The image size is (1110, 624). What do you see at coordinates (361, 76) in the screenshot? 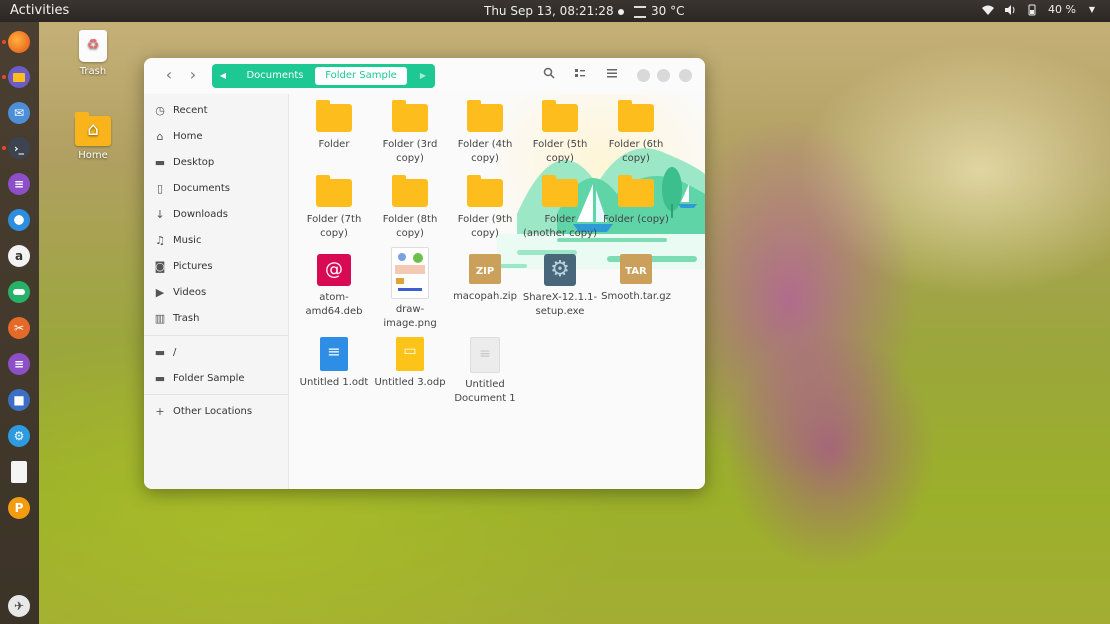
I see `path-segment-current: Folder Sample` at bounding box center [361, 76].